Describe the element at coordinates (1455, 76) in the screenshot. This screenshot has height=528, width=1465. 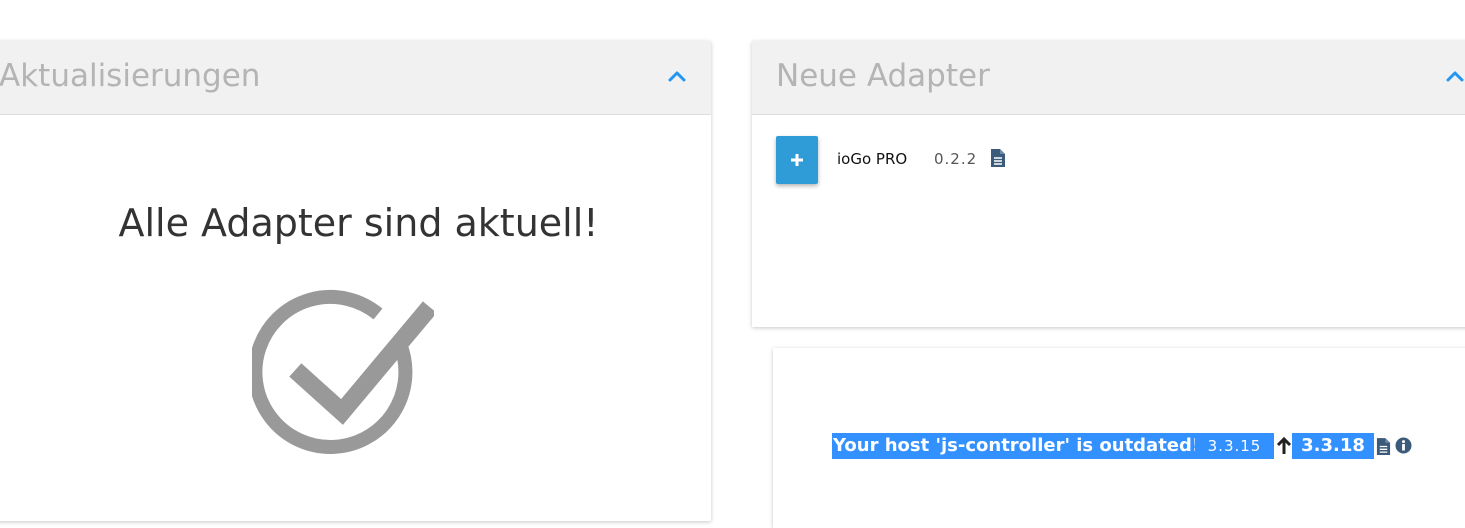
I see `collapse-new-adapters-chevron-up-icon` at that location.